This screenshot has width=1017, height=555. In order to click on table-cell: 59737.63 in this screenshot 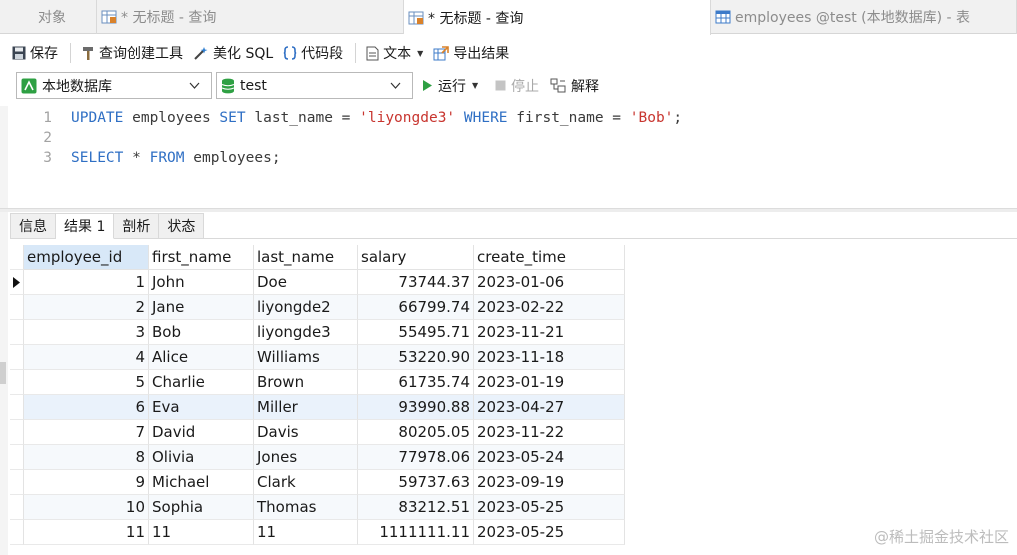, I will do `click(416, 482)`.